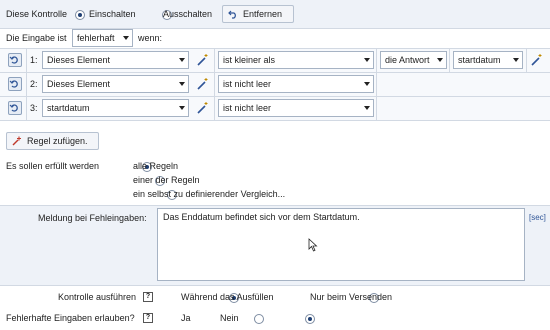 Image resolution: width=550 pixels, height=330 pixels. I want to click on rule-2-delete-button, so click(15, 84).